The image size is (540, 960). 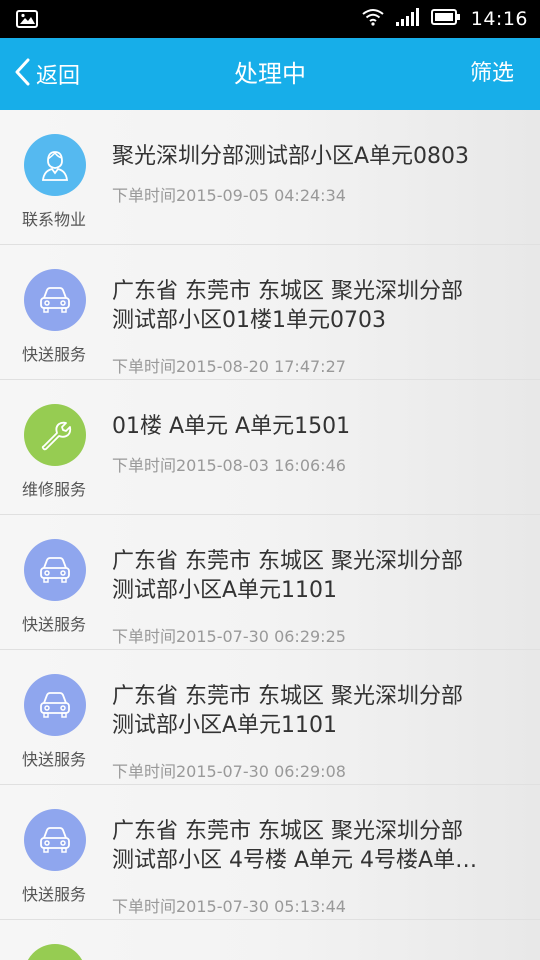 What do you see at coordinates (229, 366) in the screenshot?
I see `order-date: 下单时间2015-08-20 17:47:27` at bounding box center [229, 366].